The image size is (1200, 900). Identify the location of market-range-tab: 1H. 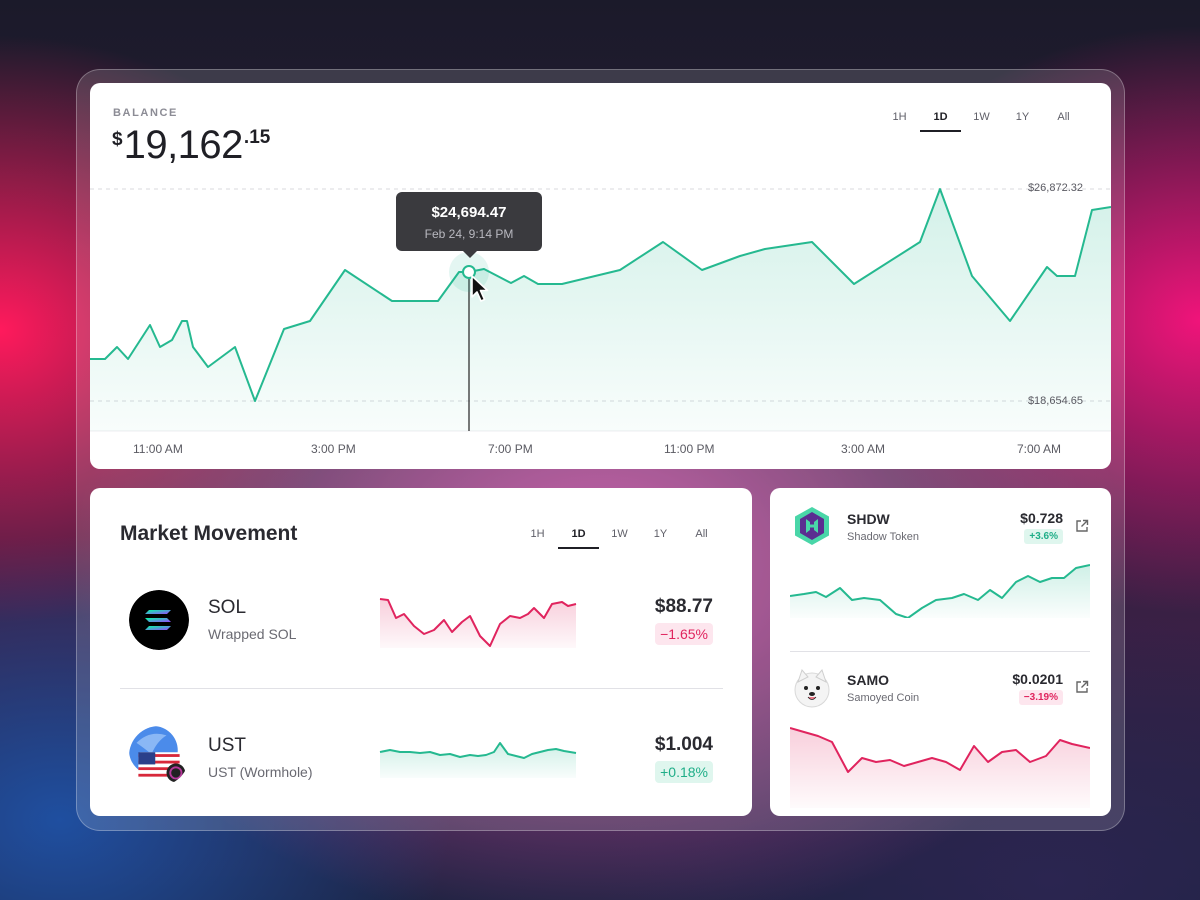
(537, 538).